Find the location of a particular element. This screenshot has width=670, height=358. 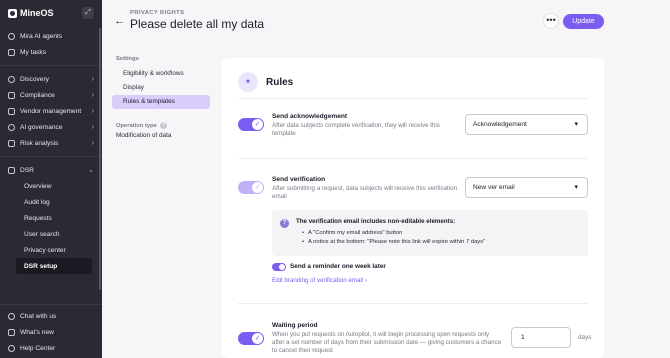

sidebar-item-label: My tasks is located at coordinates (33, 52).